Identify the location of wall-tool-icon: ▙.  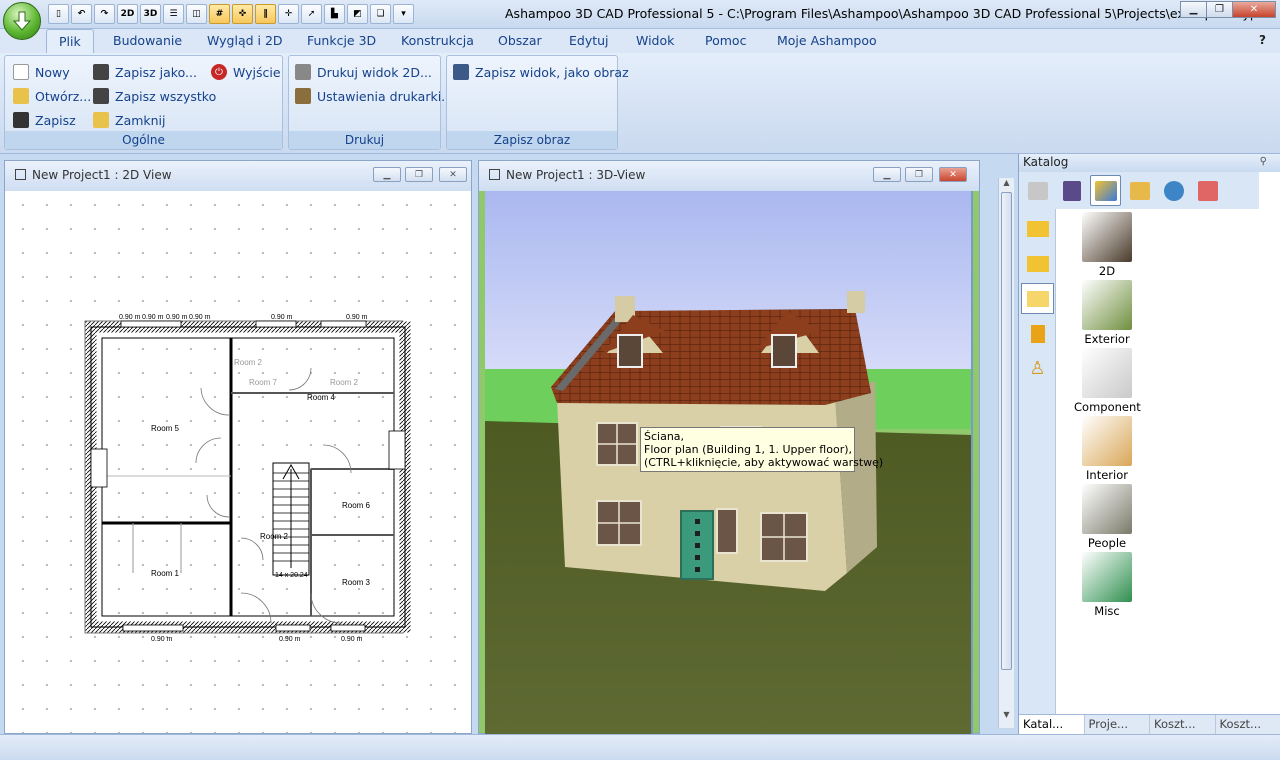
(334, 14).